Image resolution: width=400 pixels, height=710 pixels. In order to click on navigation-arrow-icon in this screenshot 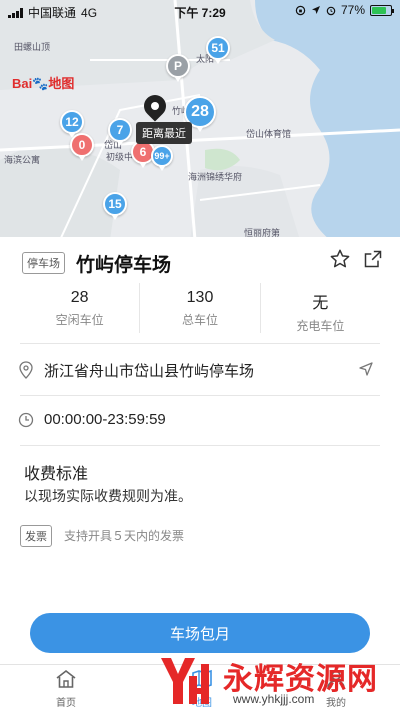, I will do `click(366, 369)`.